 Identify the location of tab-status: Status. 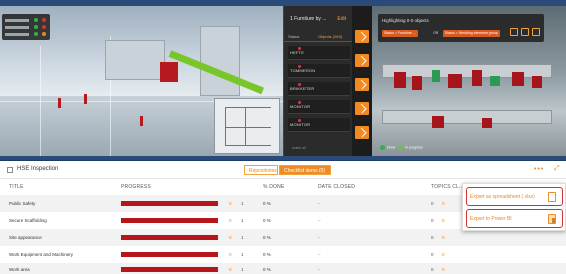
(293, 36).